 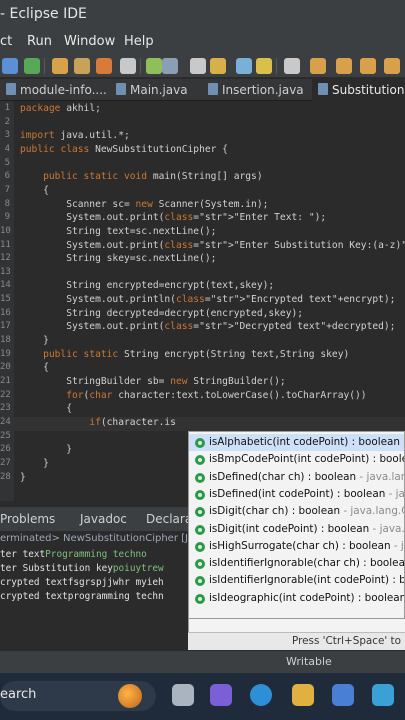 I want to click on toolbar, so click(x=202, y=66).